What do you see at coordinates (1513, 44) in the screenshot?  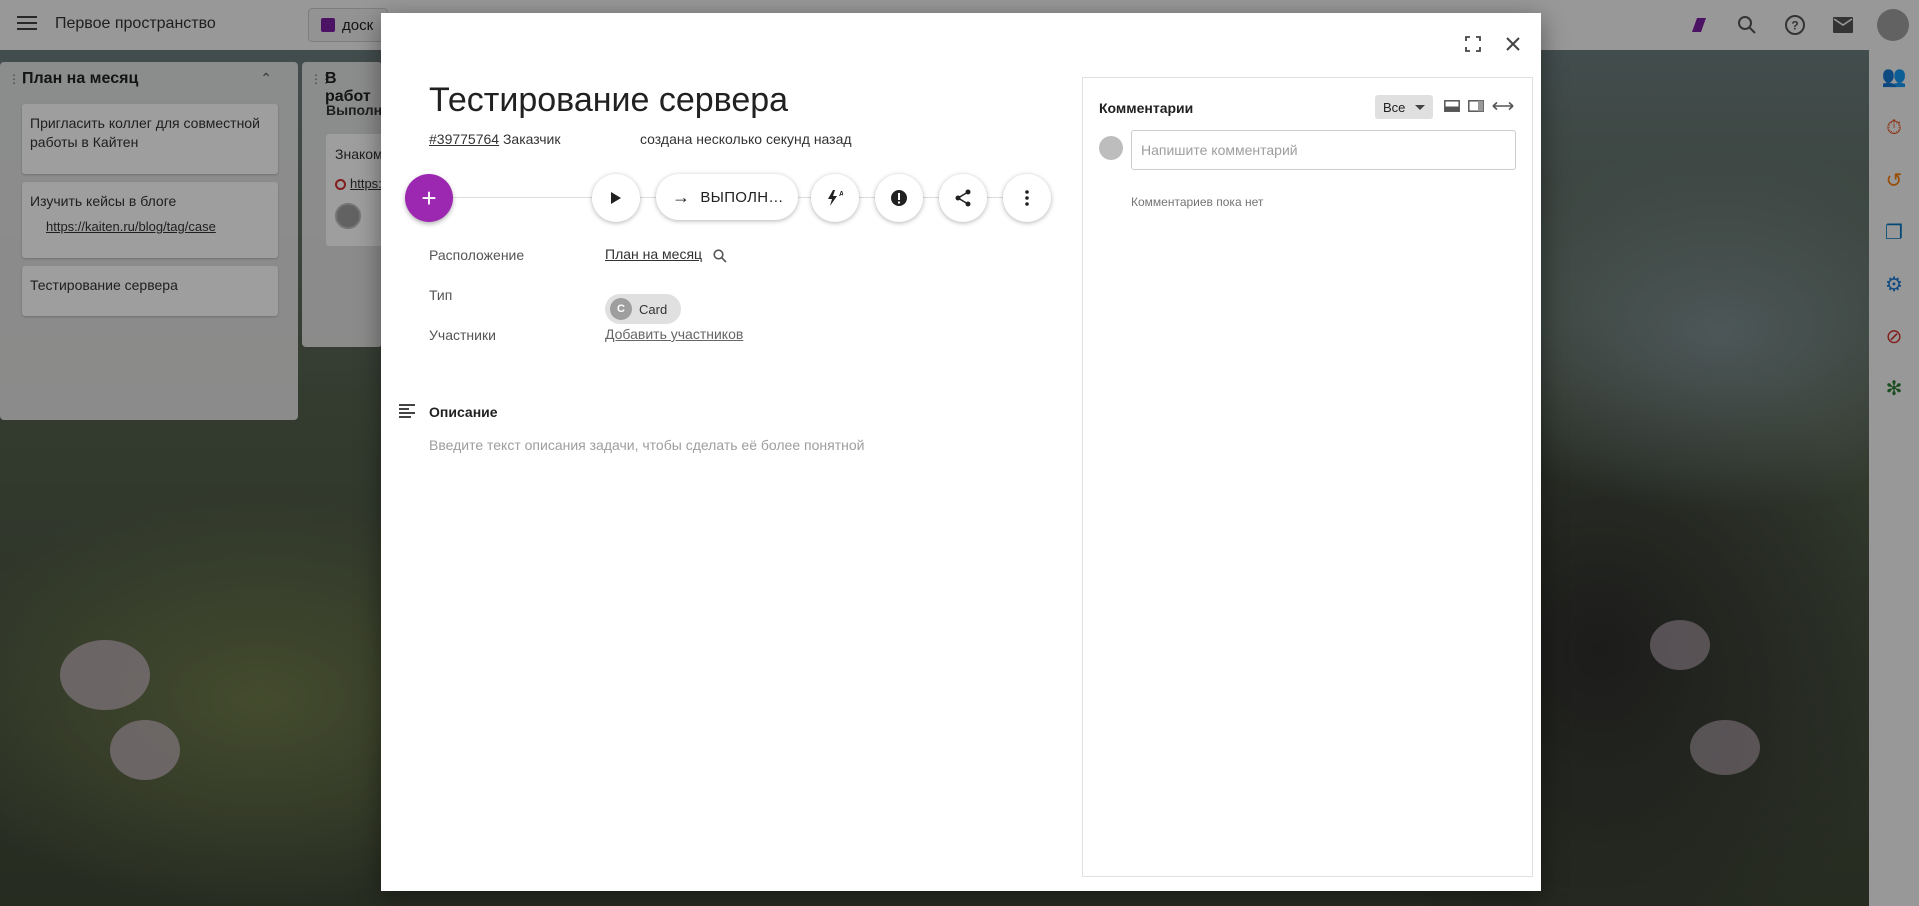 I see `close-icon` at bounding box center [1513, 44].